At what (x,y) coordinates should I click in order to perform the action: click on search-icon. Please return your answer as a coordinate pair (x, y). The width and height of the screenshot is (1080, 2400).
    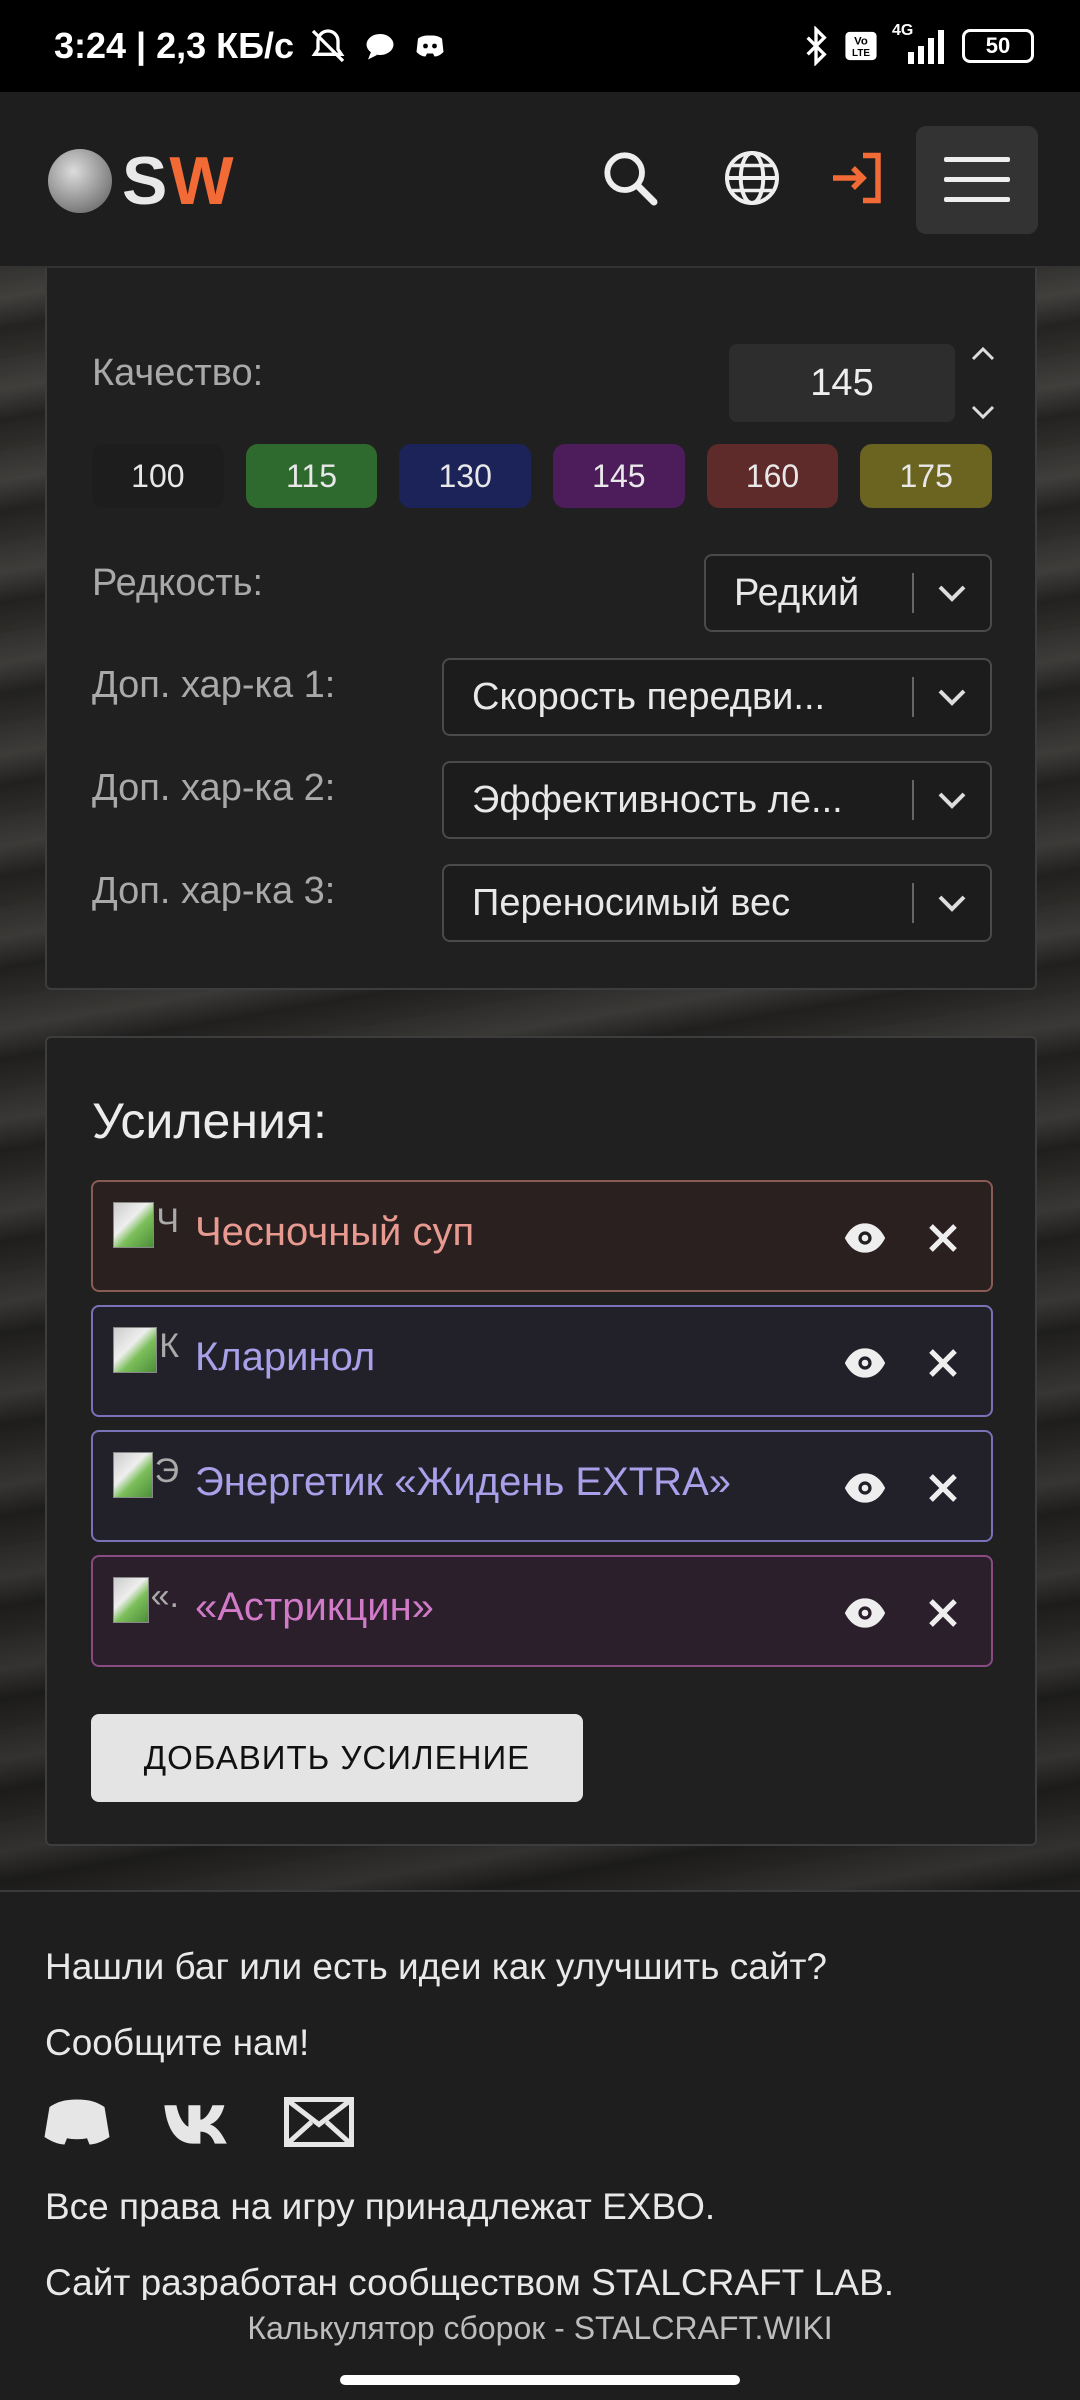
    Looking at the image, I should click on (631, 179).